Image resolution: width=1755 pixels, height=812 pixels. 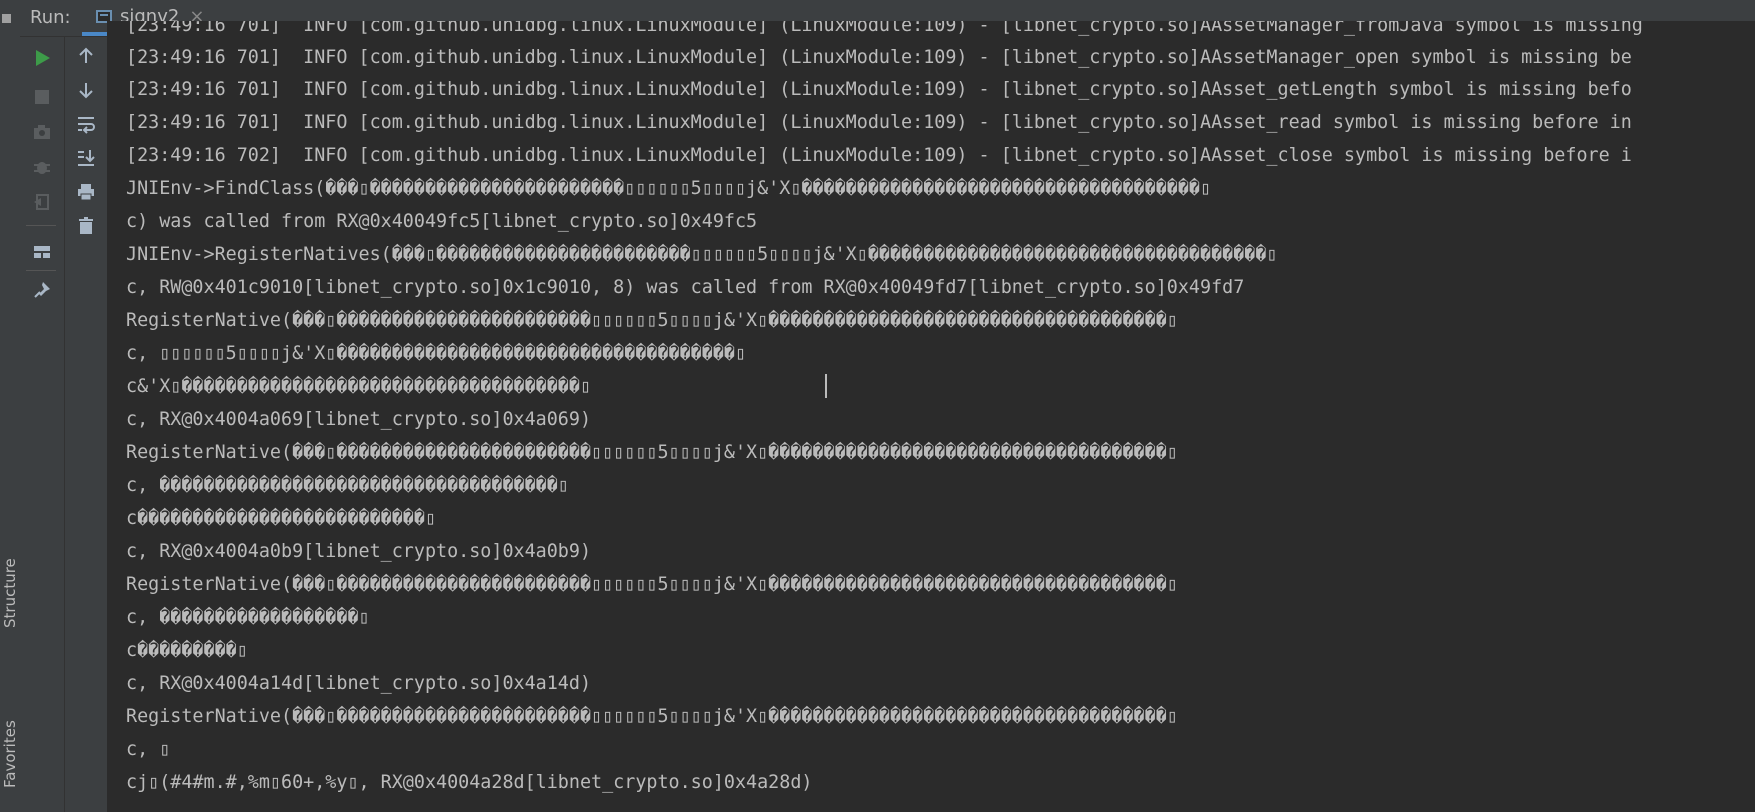 What do you see at coordinates (347, 485) in the screenshot?
I see `log-line: c, ������������������������������������▯` at bounding box center [347, 485].